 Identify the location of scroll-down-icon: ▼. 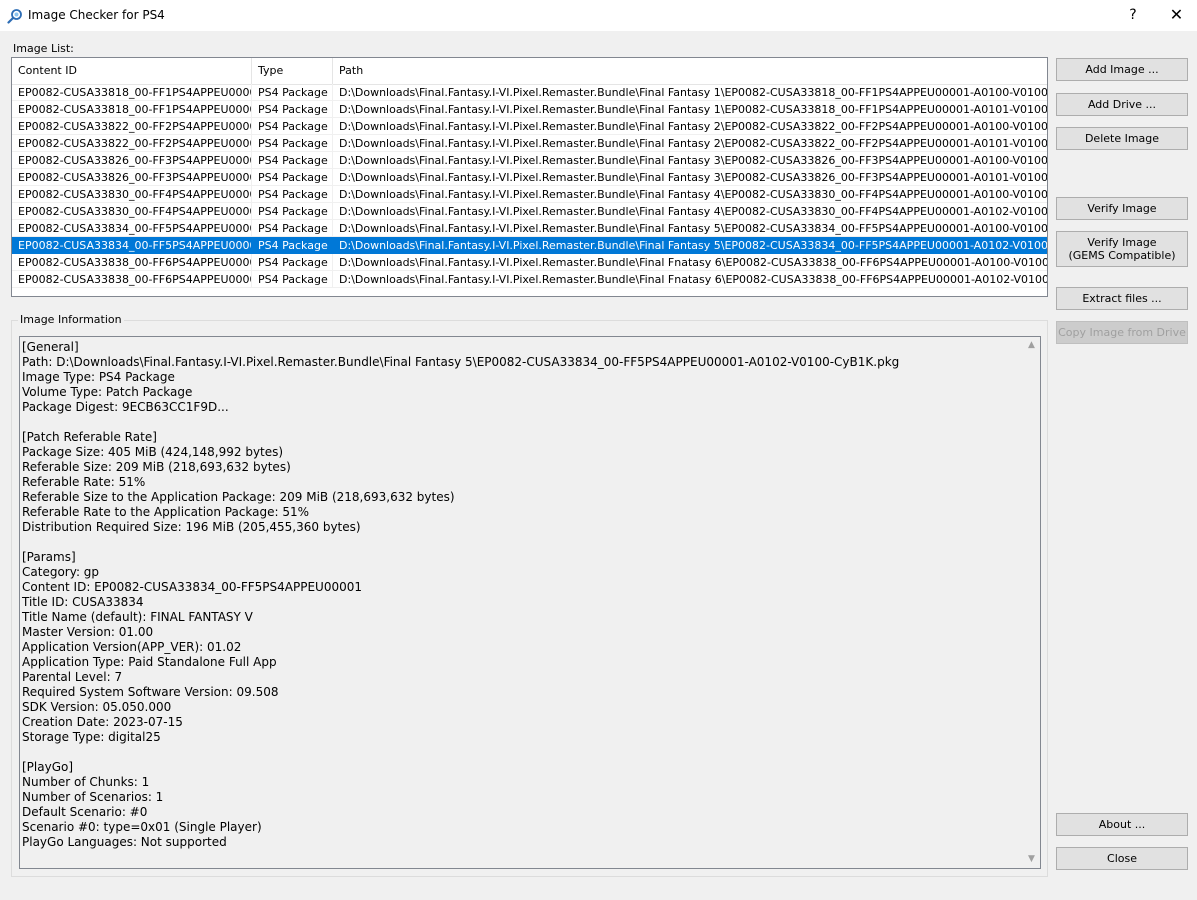
(1031, 859).